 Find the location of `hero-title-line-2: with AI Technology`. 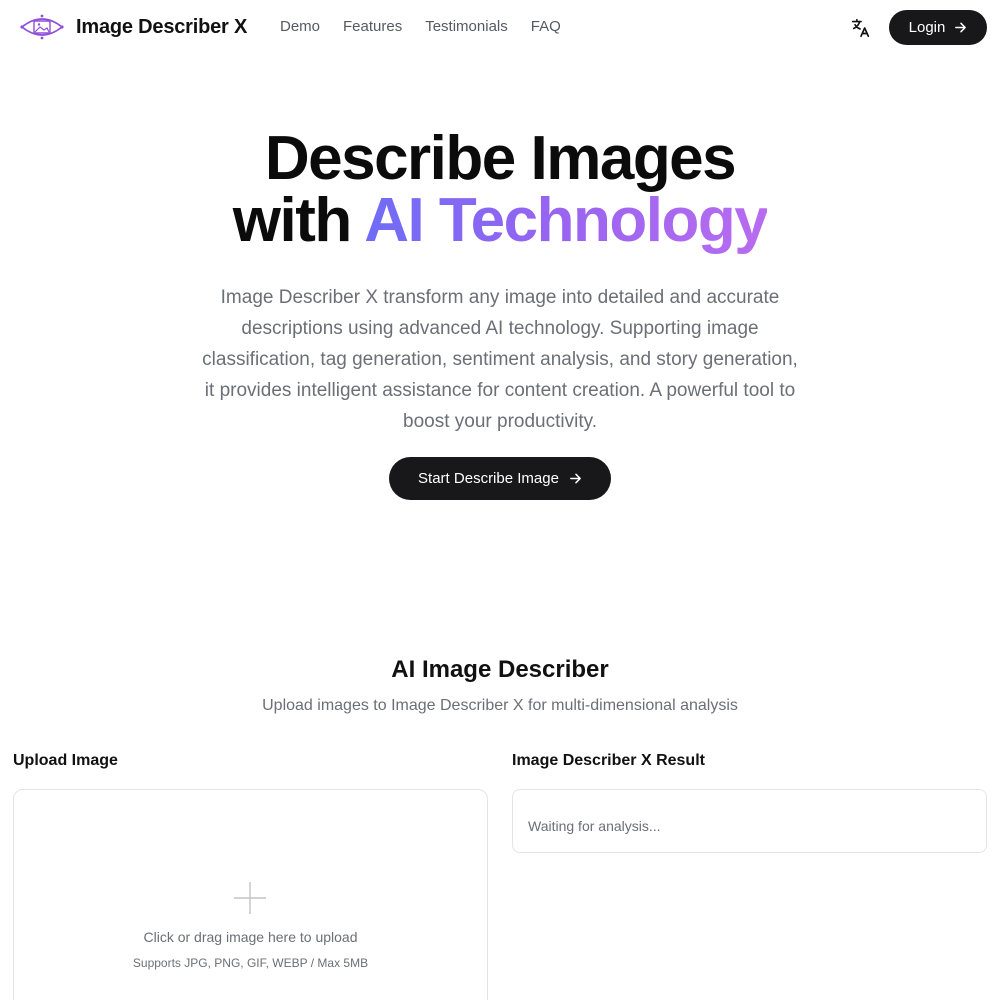

hero-title-line-2: with AI Technology is located at coordinates (500, 221).